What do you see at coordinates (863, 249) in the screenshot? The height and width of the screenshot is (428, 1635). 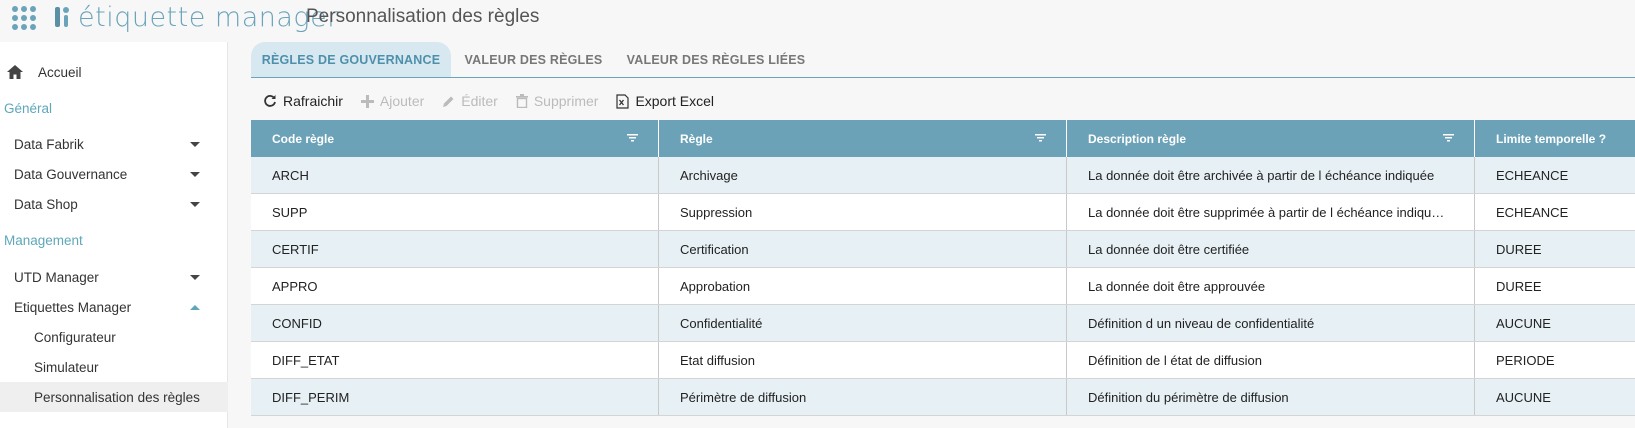 I see `cell-regle: Certification` at bounding box center [863, 249].